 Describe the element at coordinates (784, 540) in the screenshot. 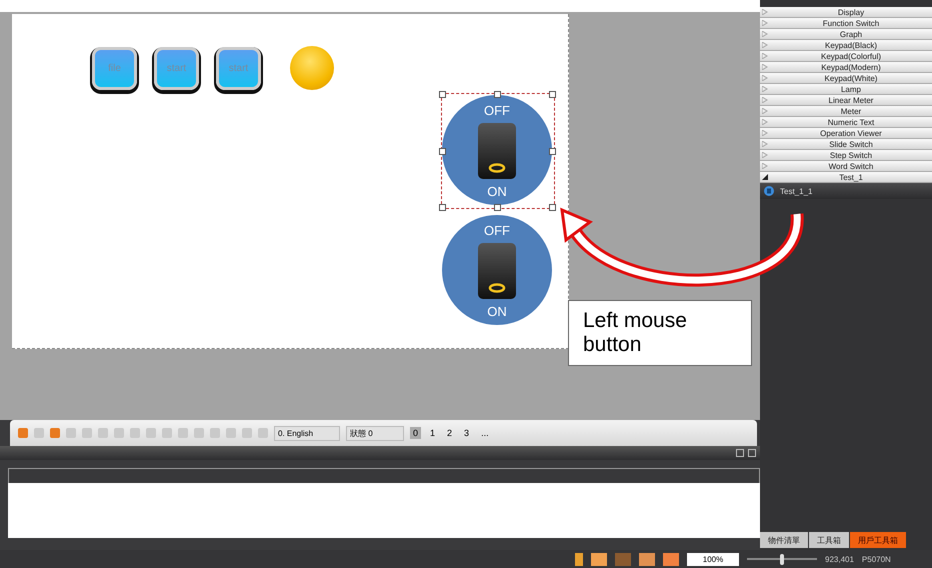

I see `panel-tab: 物件清單` at that location.